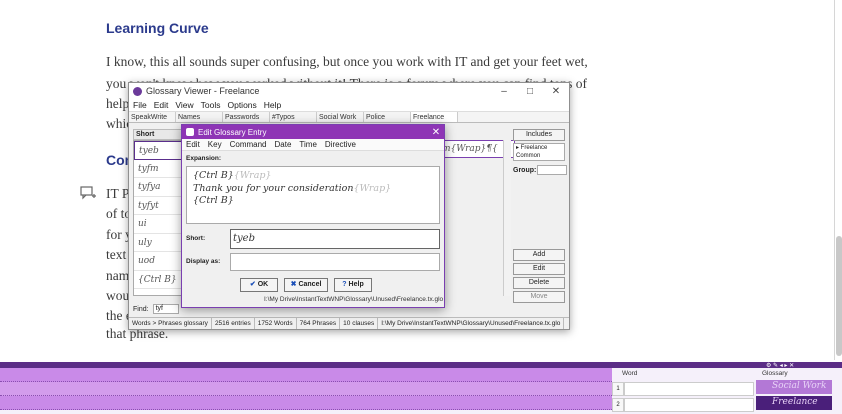 The image size is (842, 414). Describe the element at coordinates (252, 284) in the screenshot. I see `check-icon: ✔` at that location.